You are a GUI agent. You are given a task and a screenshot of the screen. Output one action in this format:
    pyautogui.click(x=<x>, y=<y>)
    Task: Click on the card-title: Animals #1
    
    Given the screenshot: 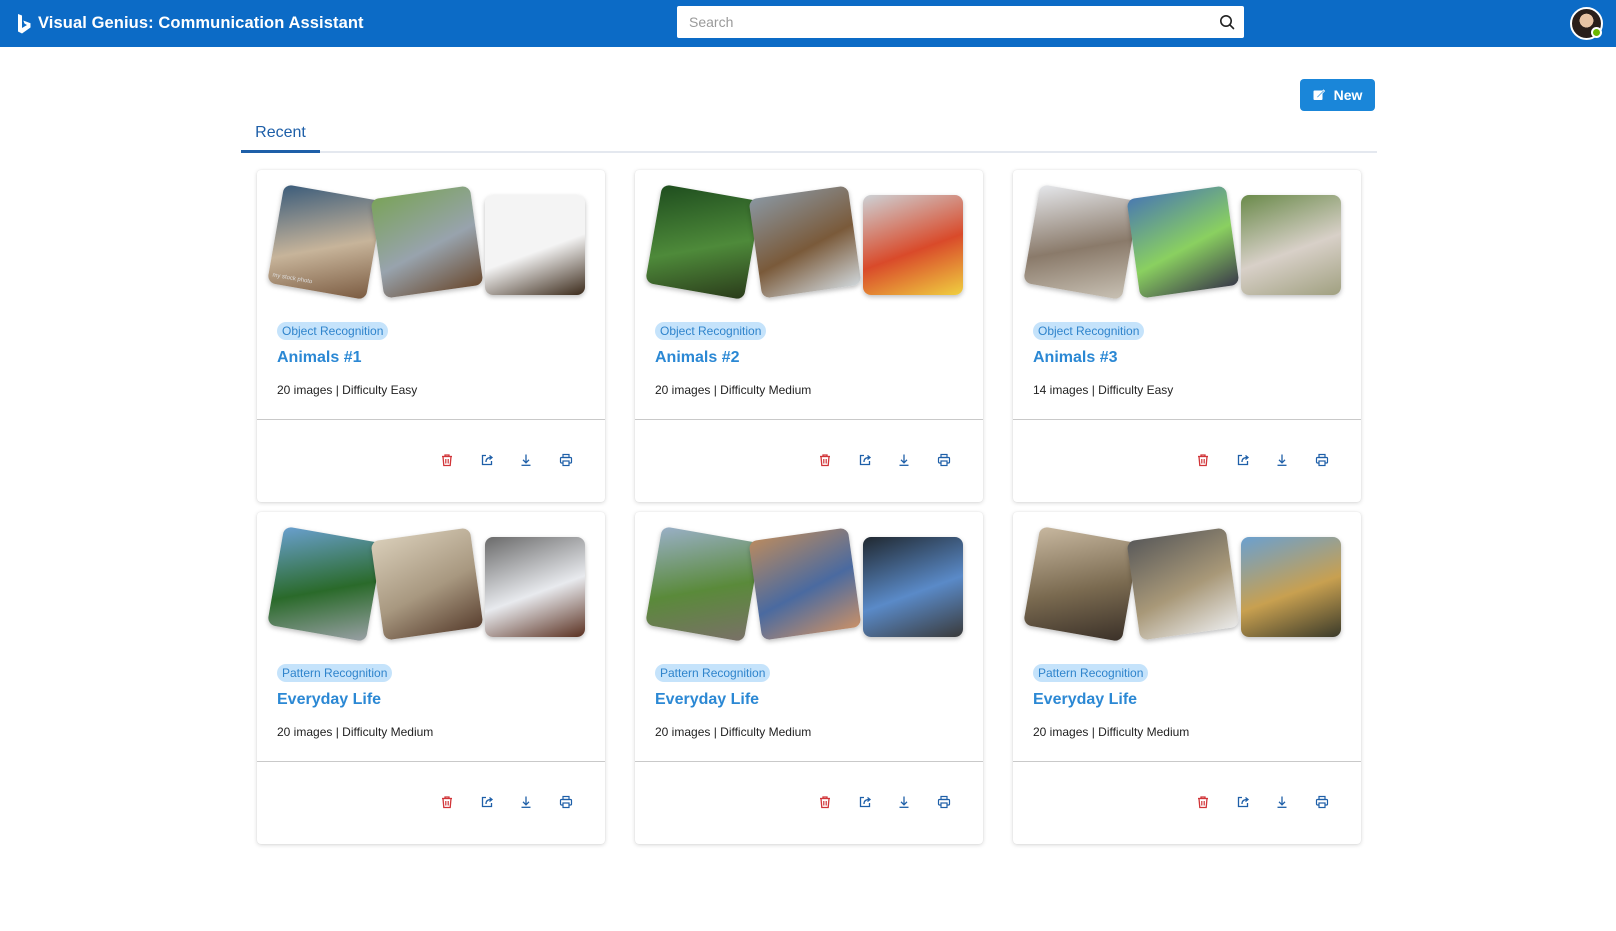 What is the action you would take?
    pyautogui.click(x=319, y=358)
    